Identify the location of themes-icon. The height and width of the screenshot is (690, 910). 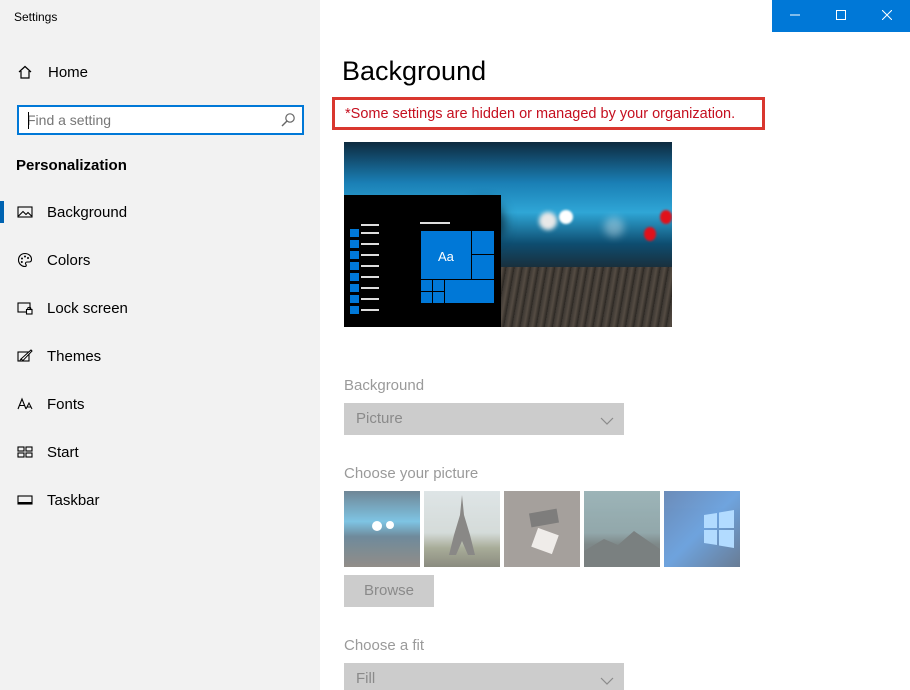
(25, 356).